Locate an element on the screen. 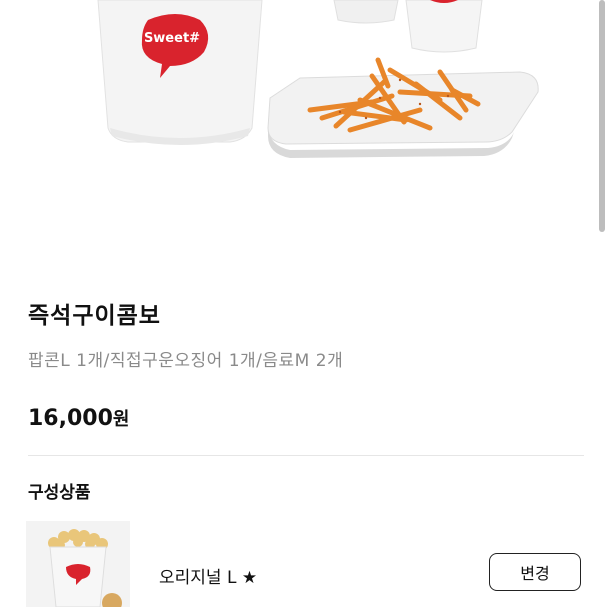 The width and height of the screenshot is (607, 607). price-amount: 16,000 is located at coordinates (70, 418).